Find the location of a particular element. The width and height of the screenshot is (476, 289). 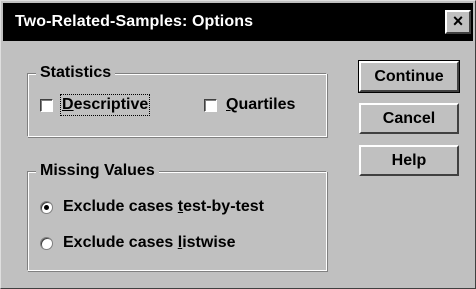

close-icon: × is located at coordinates (458, 21).